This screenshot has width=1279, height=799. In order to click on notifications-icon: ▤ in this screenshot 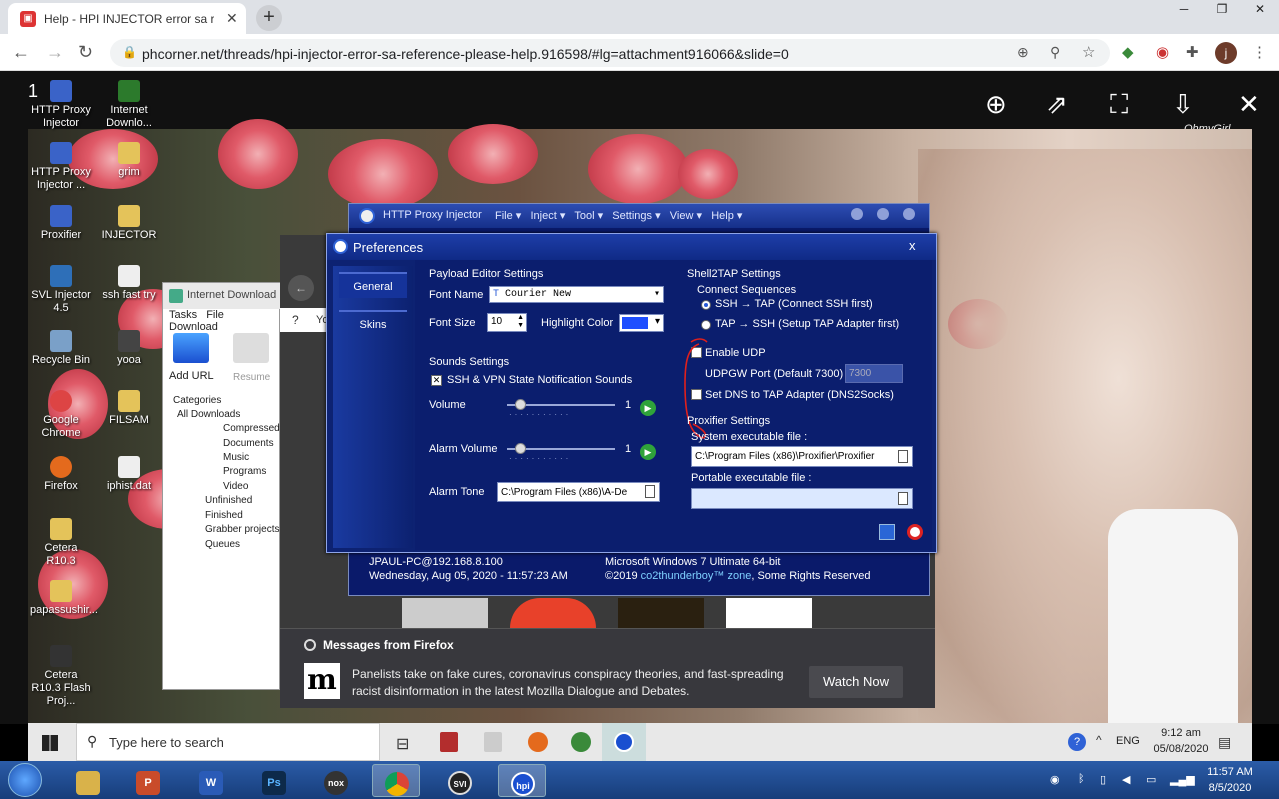, I will do `click(1224, 742)`.